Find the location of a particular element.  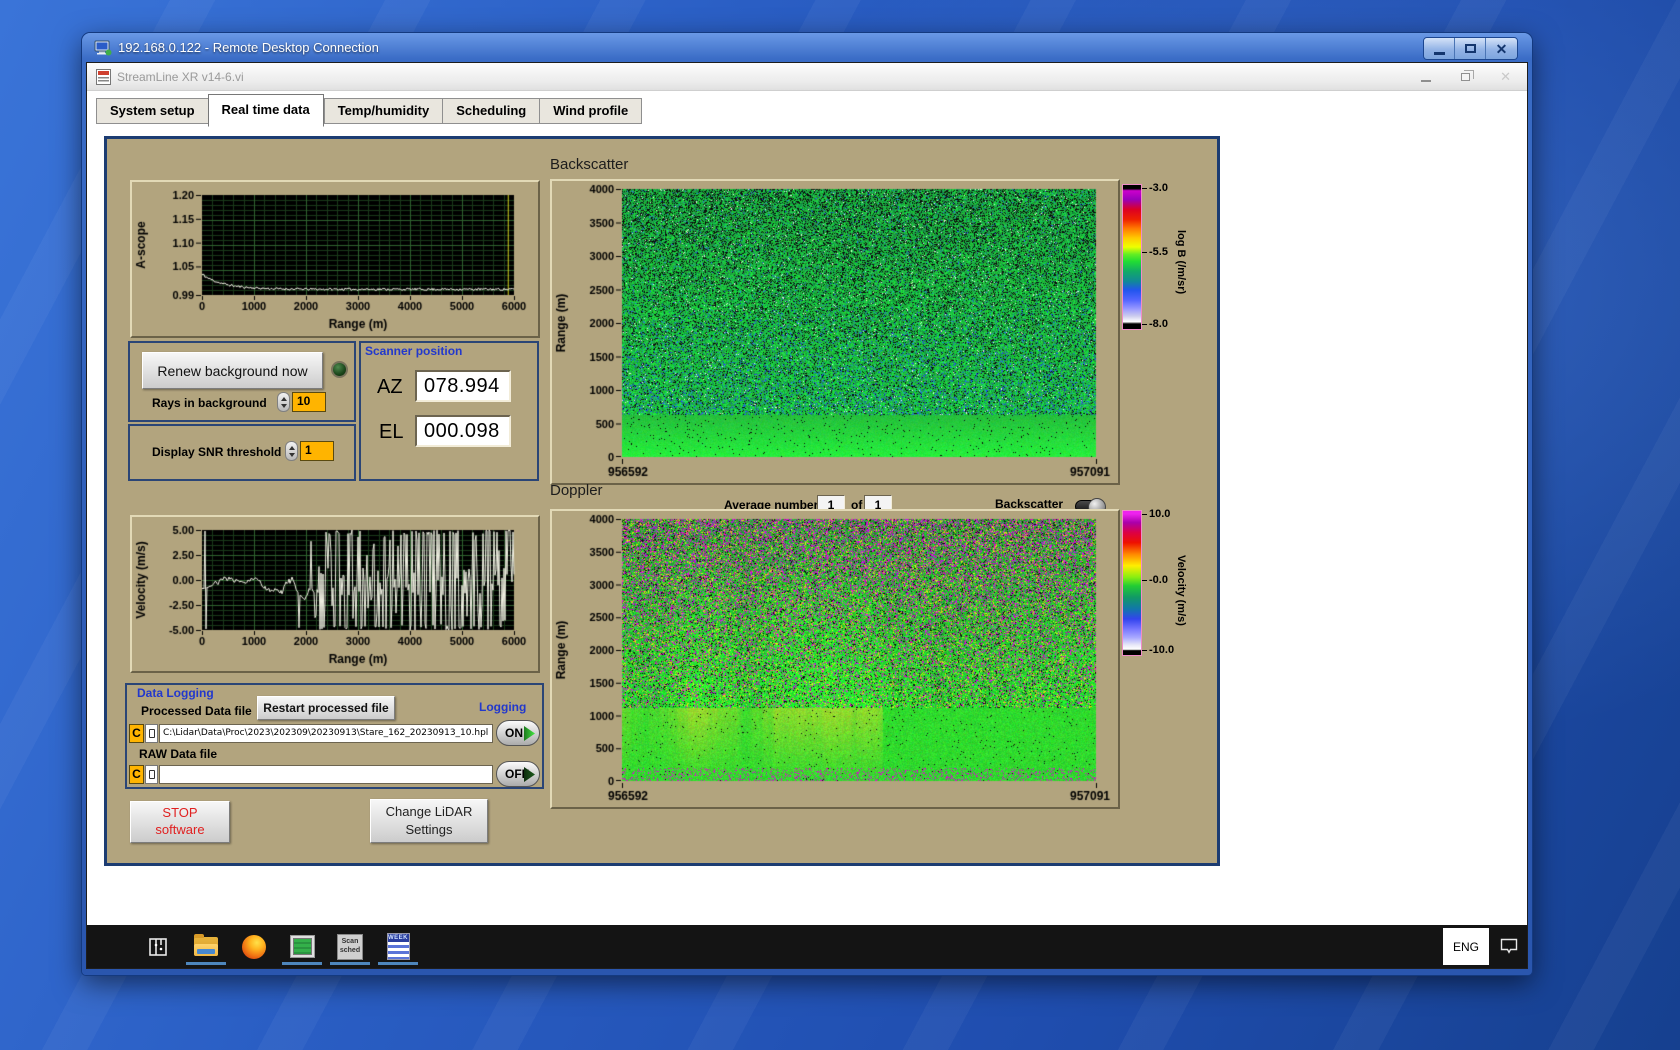

tab-scheduling: Scheduling is located at coordinates (491, 111).